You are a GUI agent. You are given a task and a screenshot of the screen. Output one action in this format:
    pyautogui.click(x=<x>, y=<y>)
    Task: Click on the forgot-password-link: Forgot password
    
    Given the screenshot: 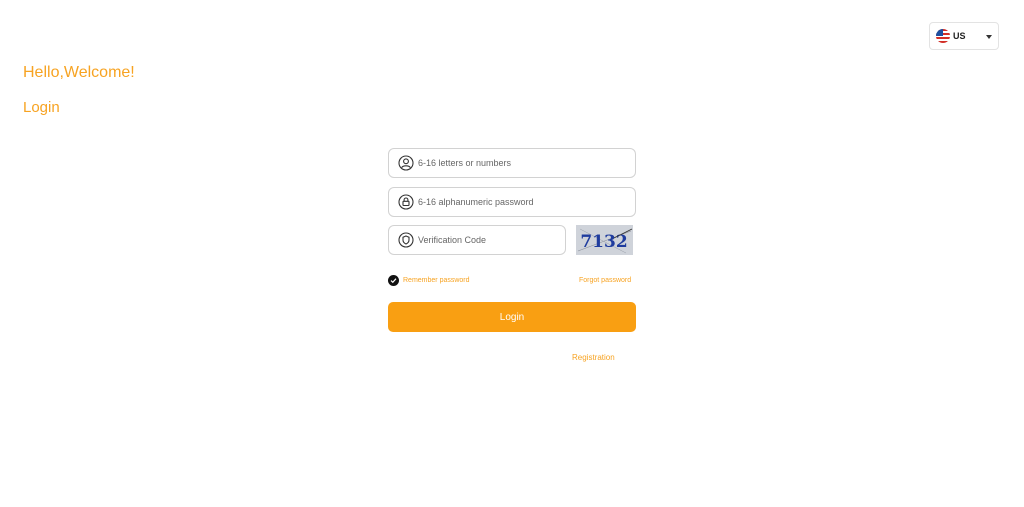 What is the action you would take?
    pyautogui.click(x=605, y=280)
    